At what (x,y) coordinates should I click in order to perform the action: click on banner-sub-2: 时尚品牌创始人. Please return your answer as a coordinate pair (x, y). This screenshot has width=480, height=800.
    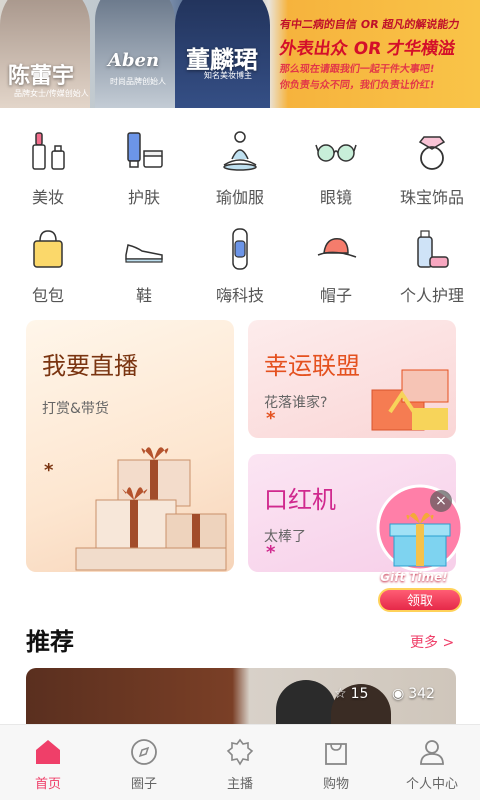
    Looking at the image, I should click on (138, 81).